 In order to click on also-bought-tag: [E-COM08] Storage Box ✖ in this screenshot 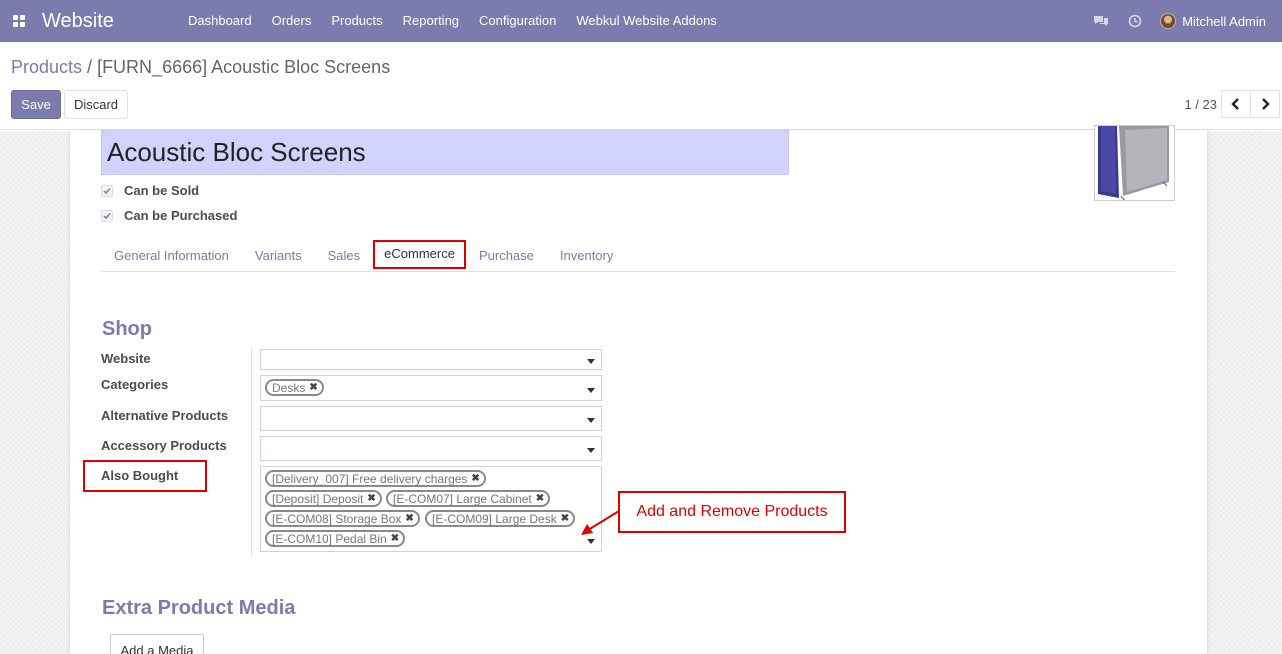, I will do `click(342, 518)`.